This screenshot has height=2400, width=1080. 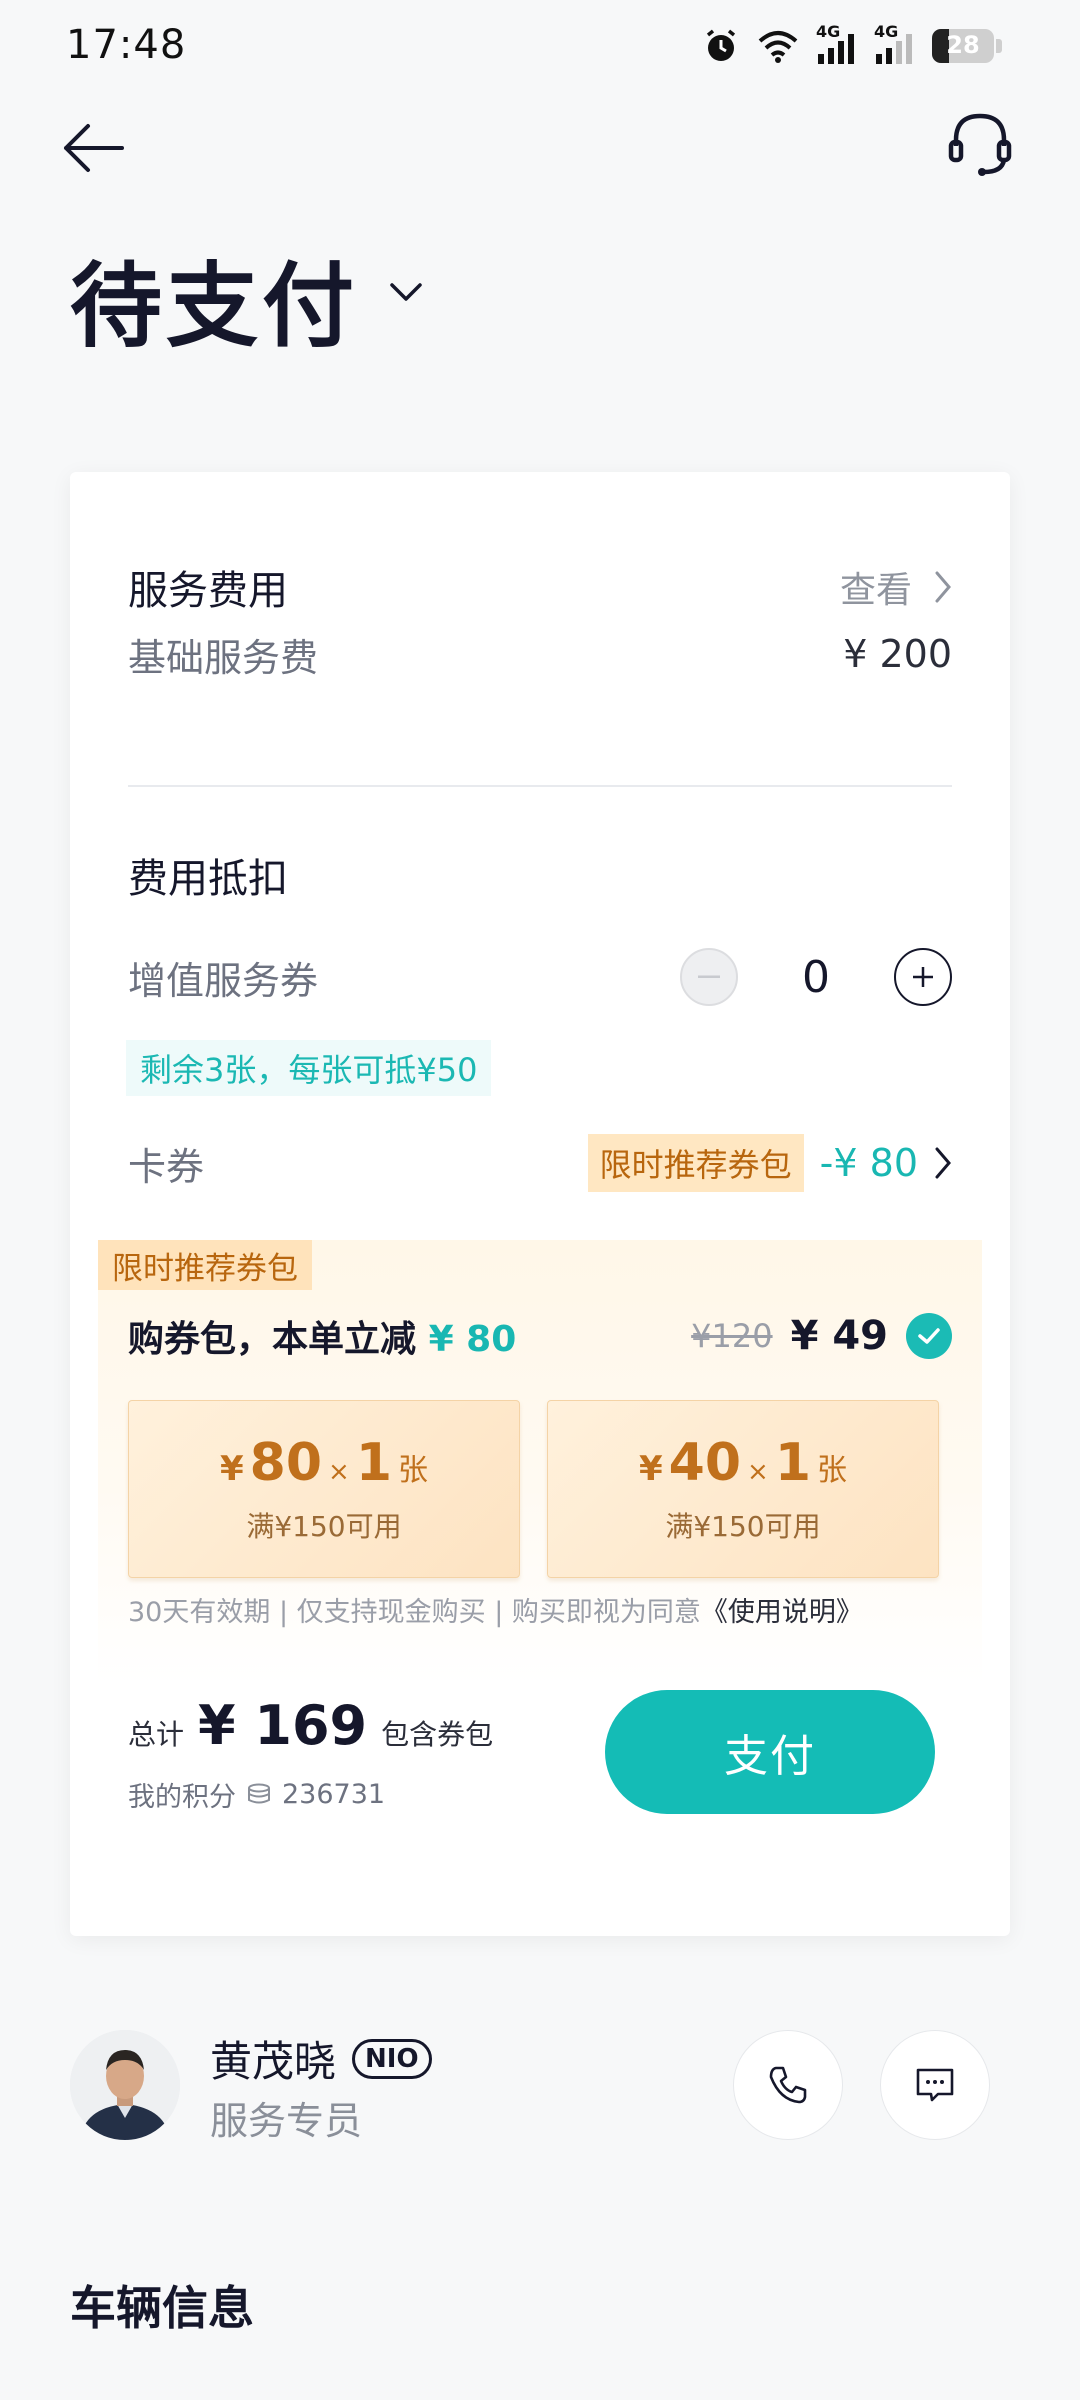 I want to click on voucher-increment-button, so click(x=923, y=977).